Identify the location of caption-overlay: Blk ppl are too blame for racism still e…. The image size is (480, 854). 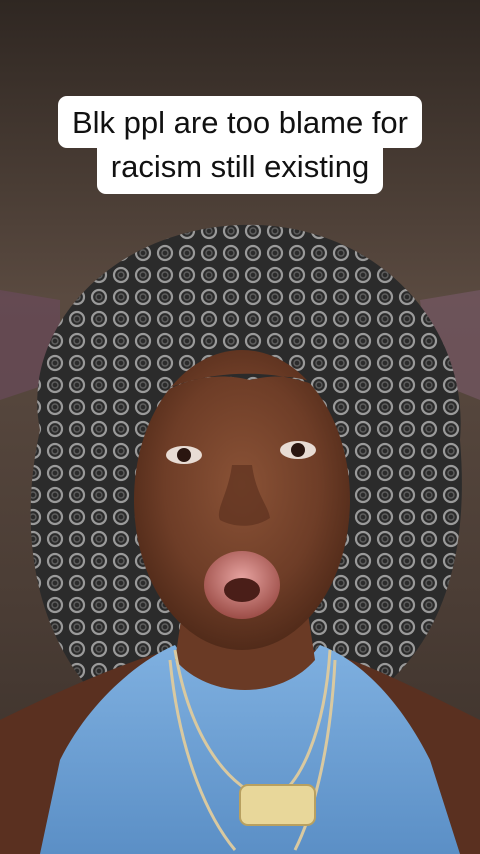
(240, 145).